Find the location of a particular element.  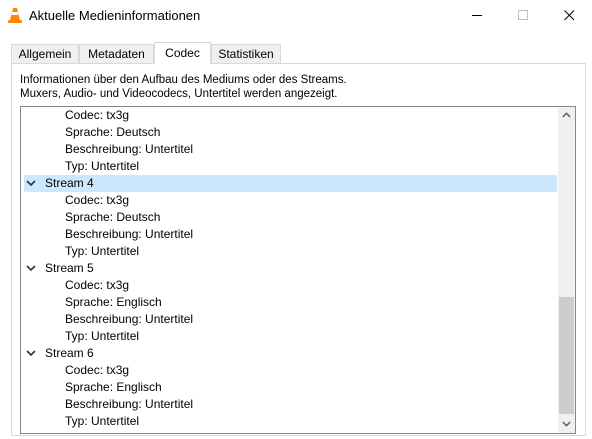

vlc-cone-icon is located at coordinates (15, 15).